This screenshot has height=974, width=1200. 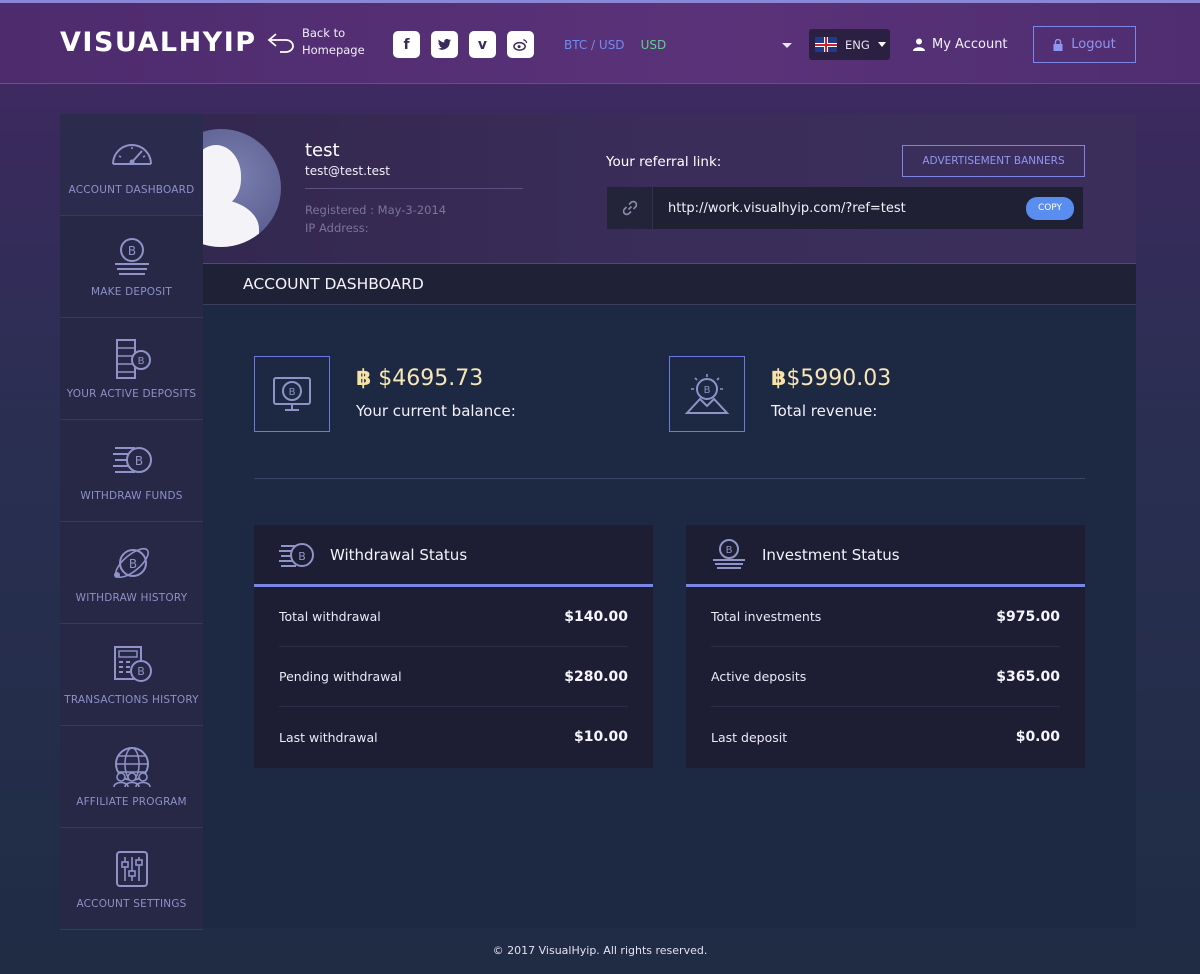 I want to click on my-account-link: My Account, so click(x=960, y=44).